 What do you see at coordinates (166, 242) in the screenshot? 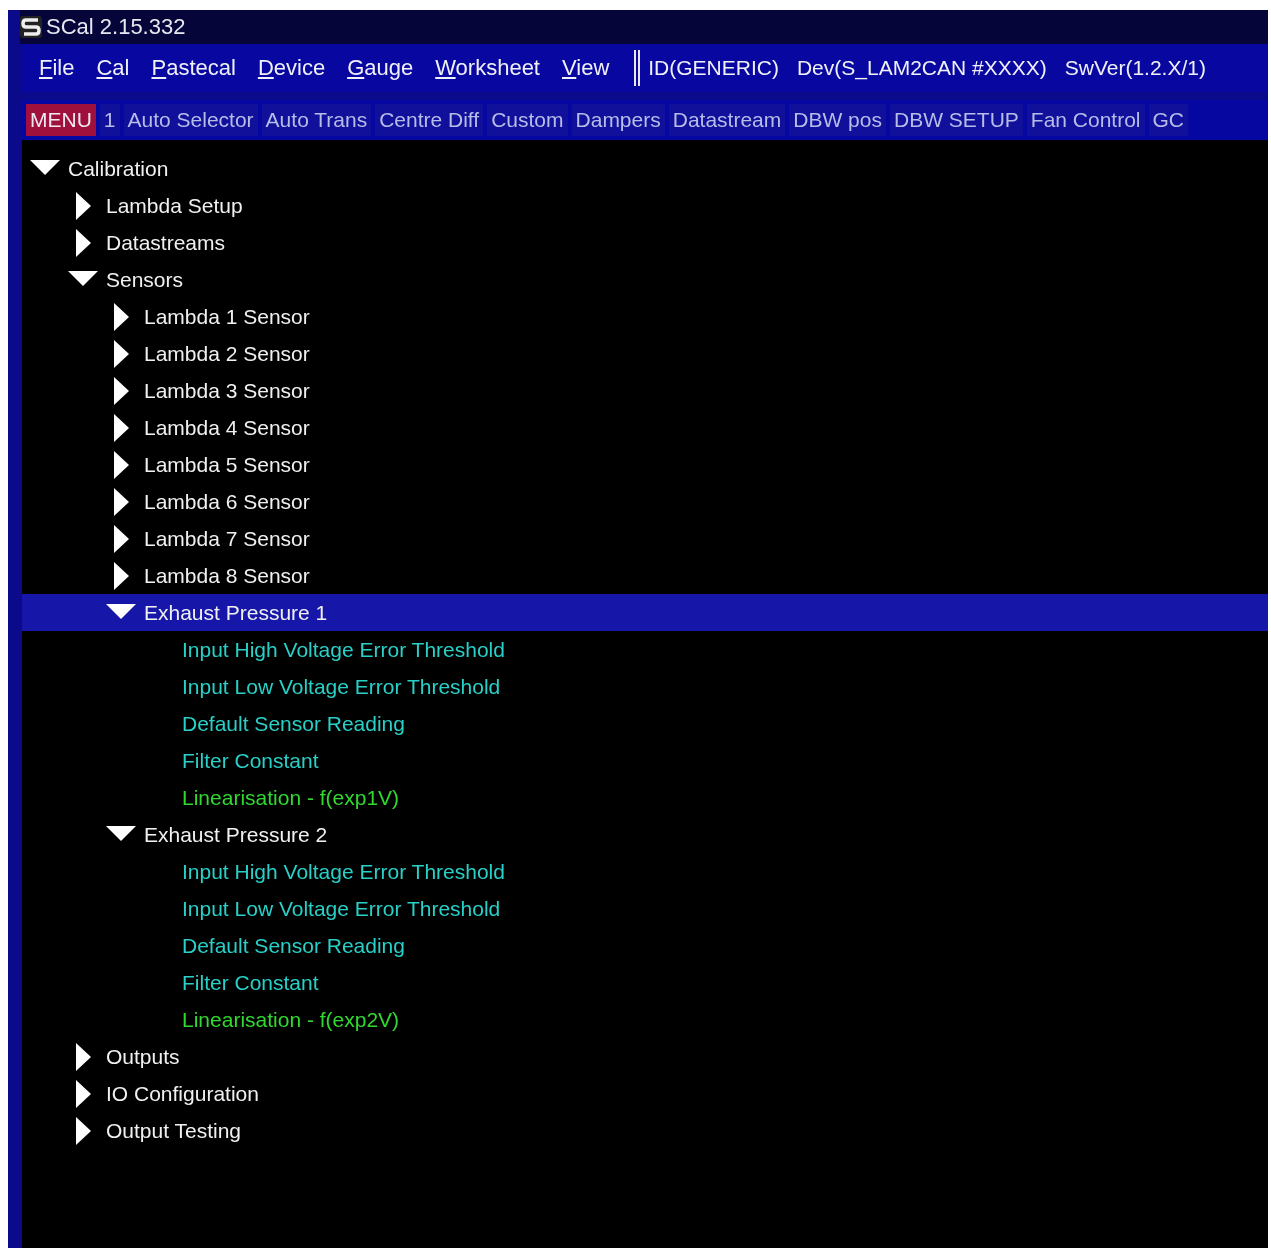
I see `tree-folder: Datastreams` at bounding box center [166, 242].